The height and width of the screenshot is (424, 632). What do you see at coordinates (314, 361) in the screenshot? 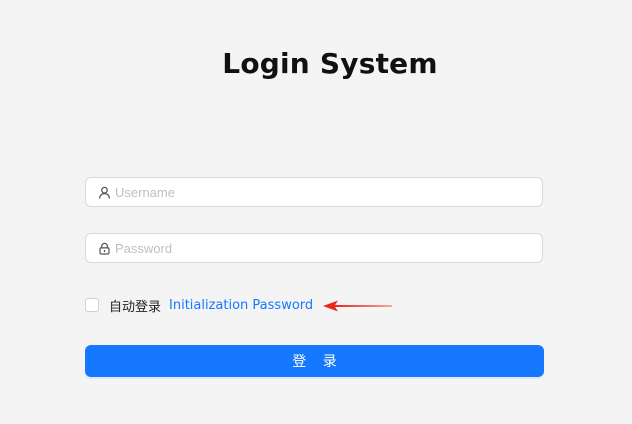
I see `login-button: 登 录` at bounding box center [314, 361].